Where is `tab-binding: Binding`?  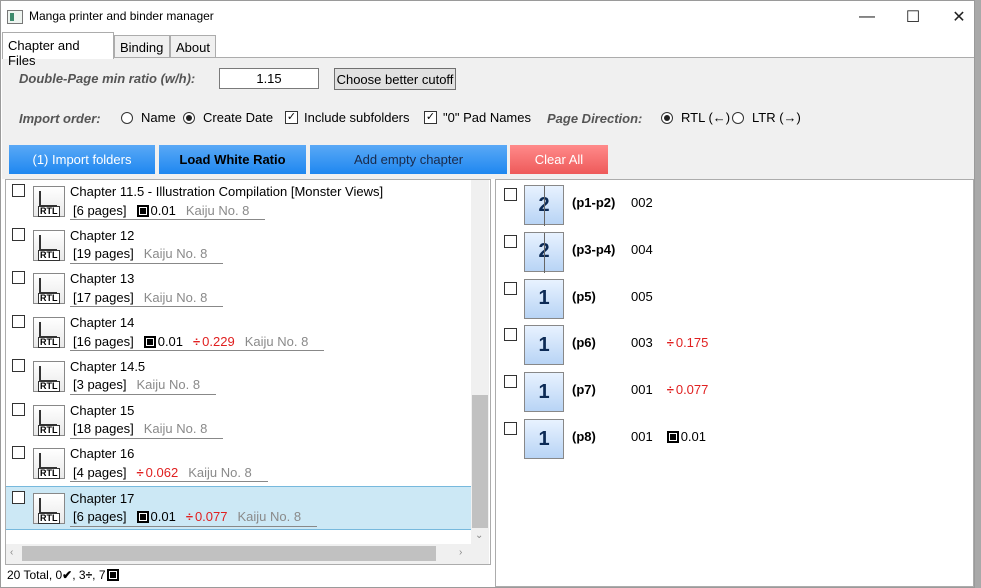
tab-binding: Binding is located at coordinates (142, 46).